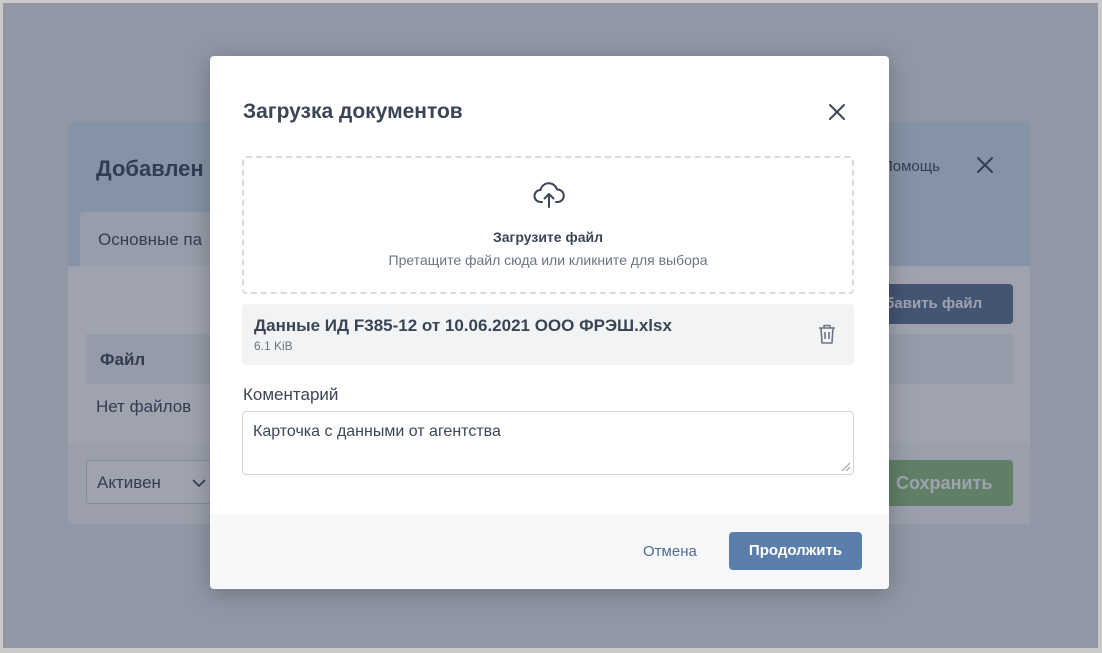 The image size is (1102, 653). I want to click on file-size: 6.1 KiB, so click(273, 346).